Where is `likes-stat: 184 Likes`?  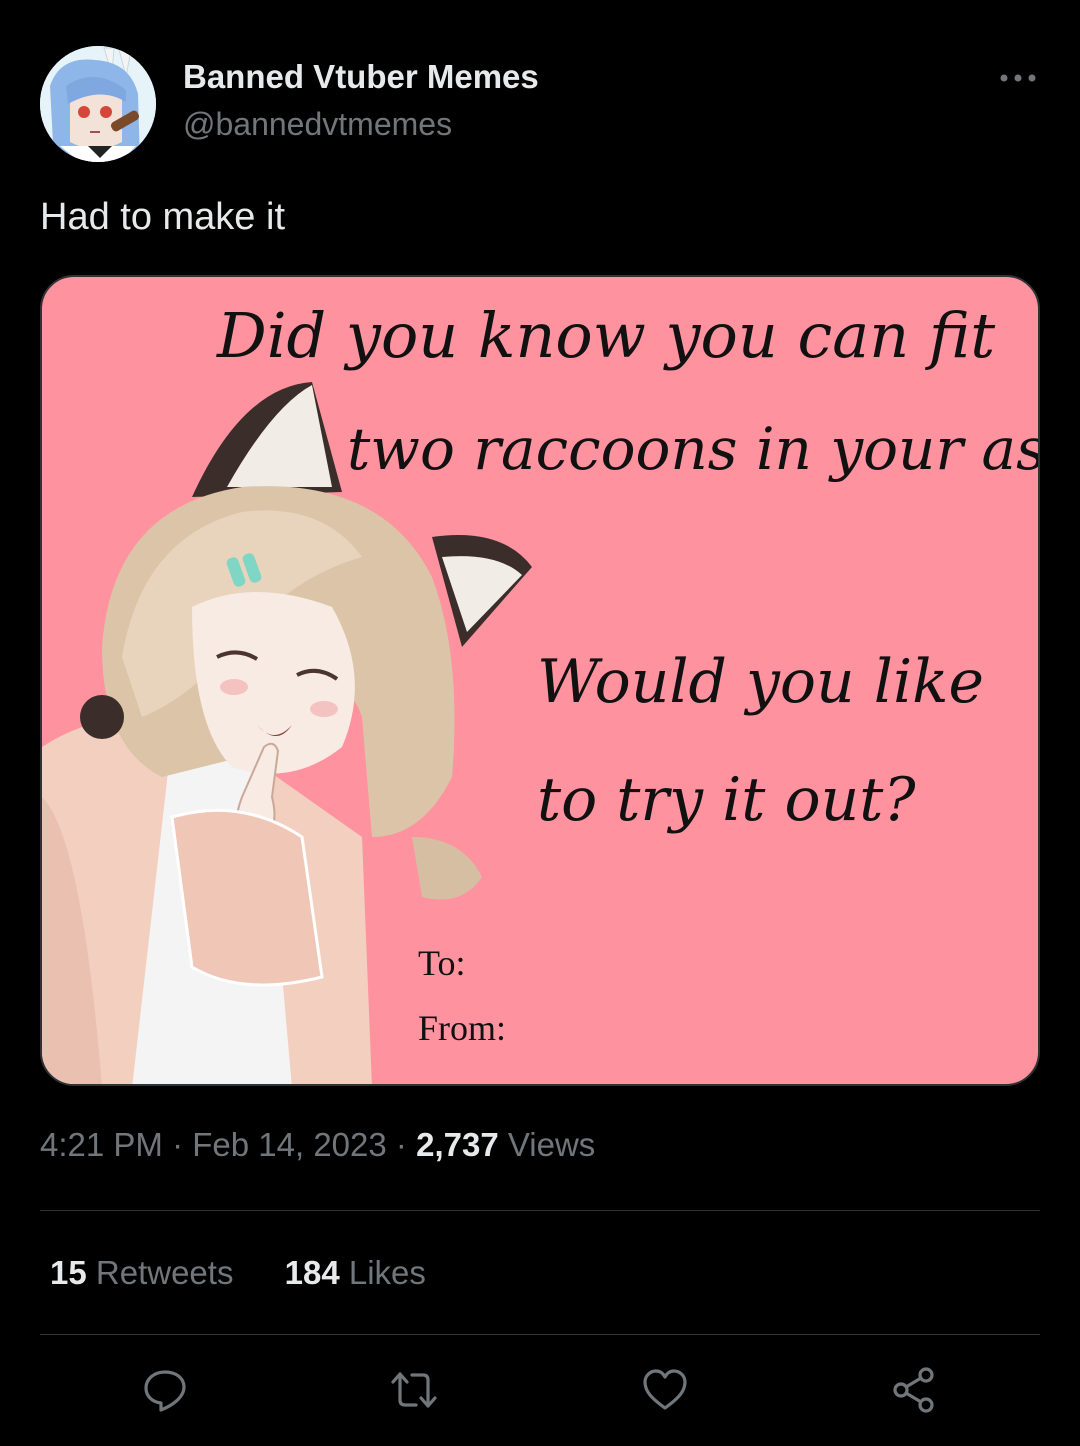
likes-stat: 184 Likes is located at coordinates (355, 1273).